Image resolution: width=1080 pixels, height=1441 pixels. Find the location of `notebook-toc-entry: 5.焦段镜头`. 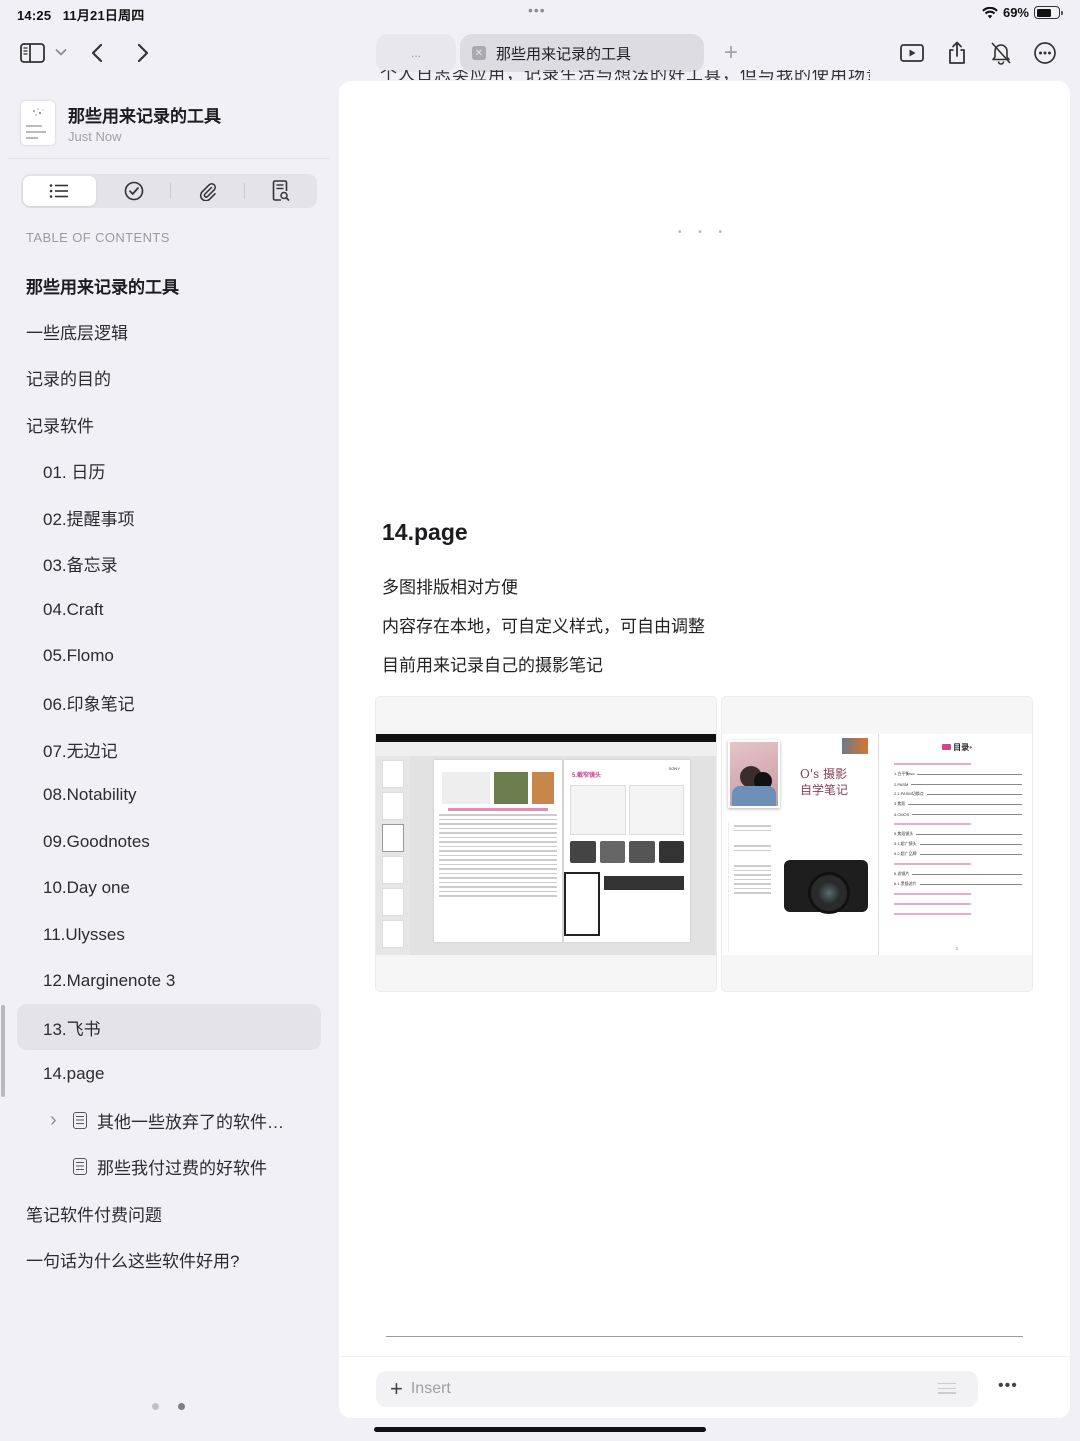

notebook-toc-entry: 5.焦段镜头 is located at coordinates (904, 833).